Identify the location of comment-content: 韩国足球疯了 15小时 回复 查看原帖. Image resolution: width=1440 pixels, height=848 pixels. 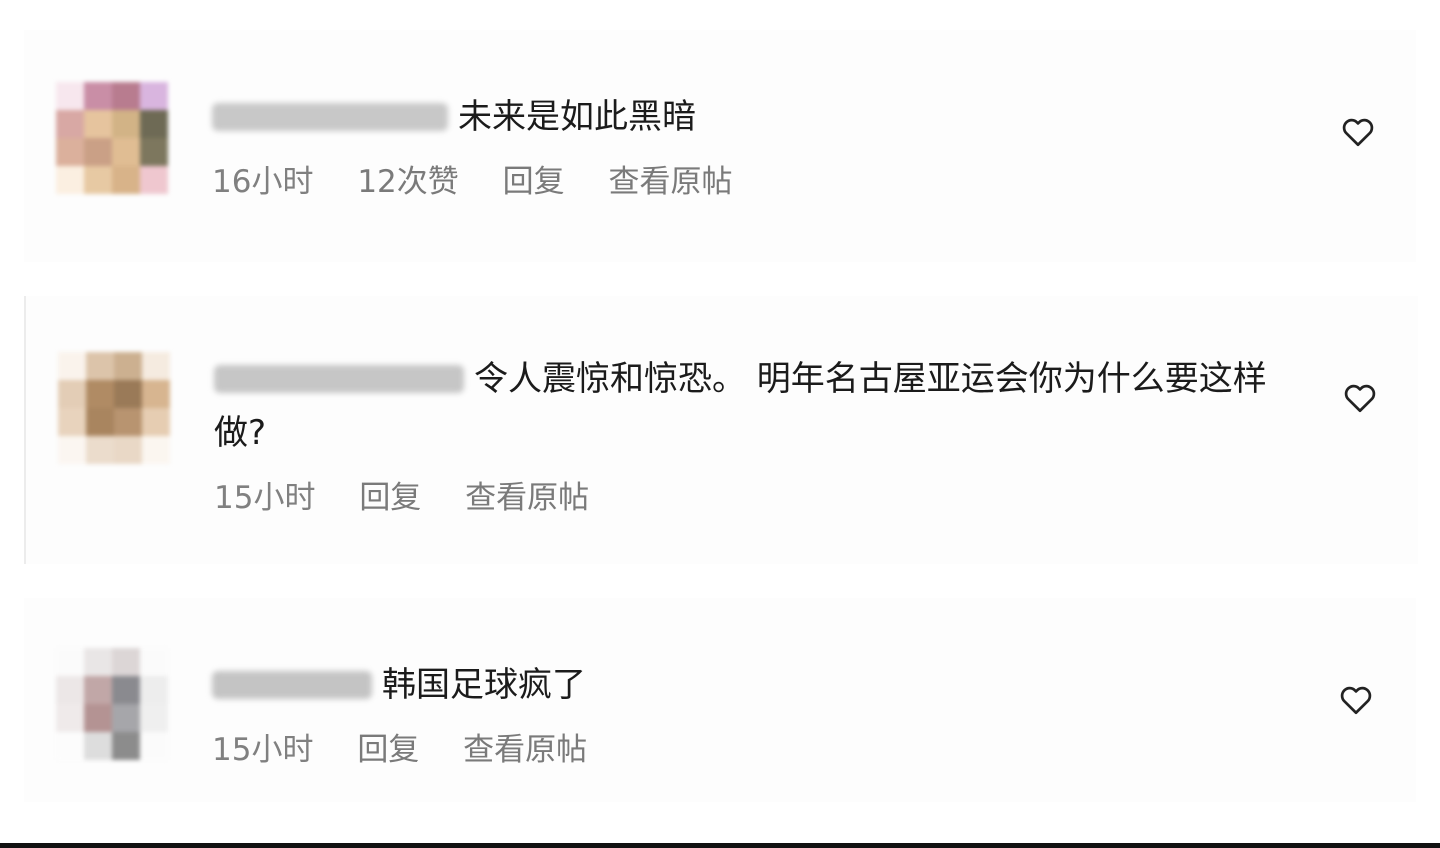
(744, 713).